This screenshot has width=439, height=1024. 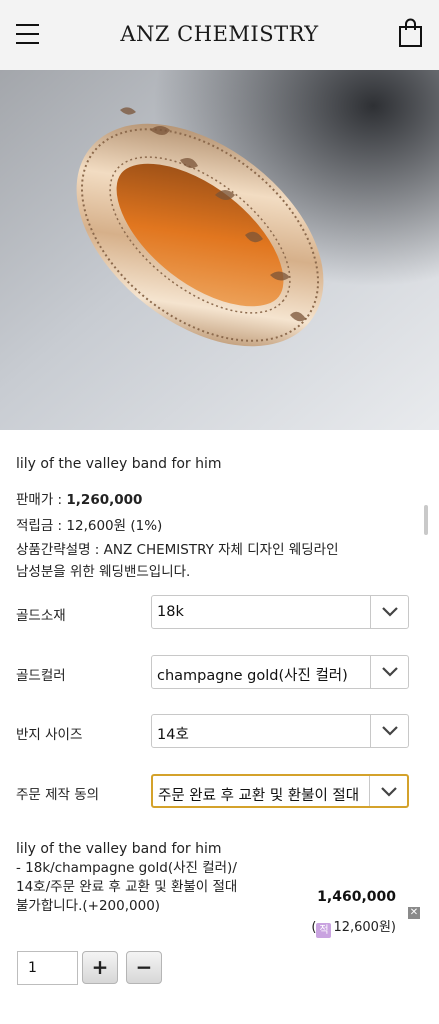 I want to click on selected-option-line: - 18k/champagne gold(사진 컬러)/, so click(x=126, y=868).